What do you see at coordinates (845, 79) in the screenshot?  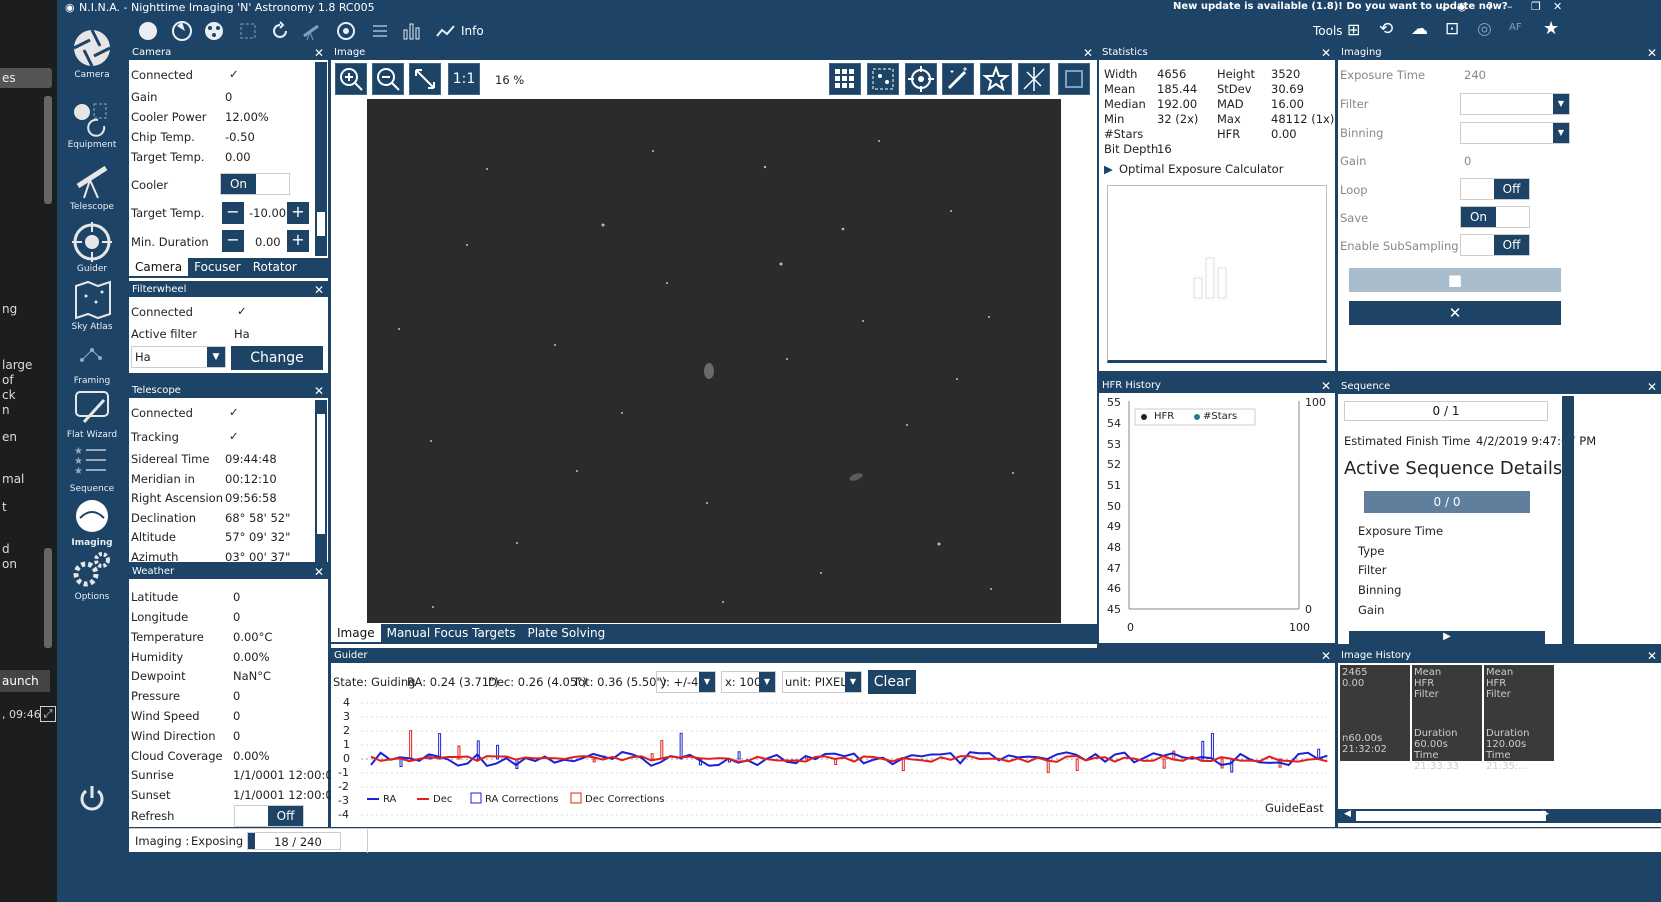 I see `grid-button` at bounding box center [845, 79].